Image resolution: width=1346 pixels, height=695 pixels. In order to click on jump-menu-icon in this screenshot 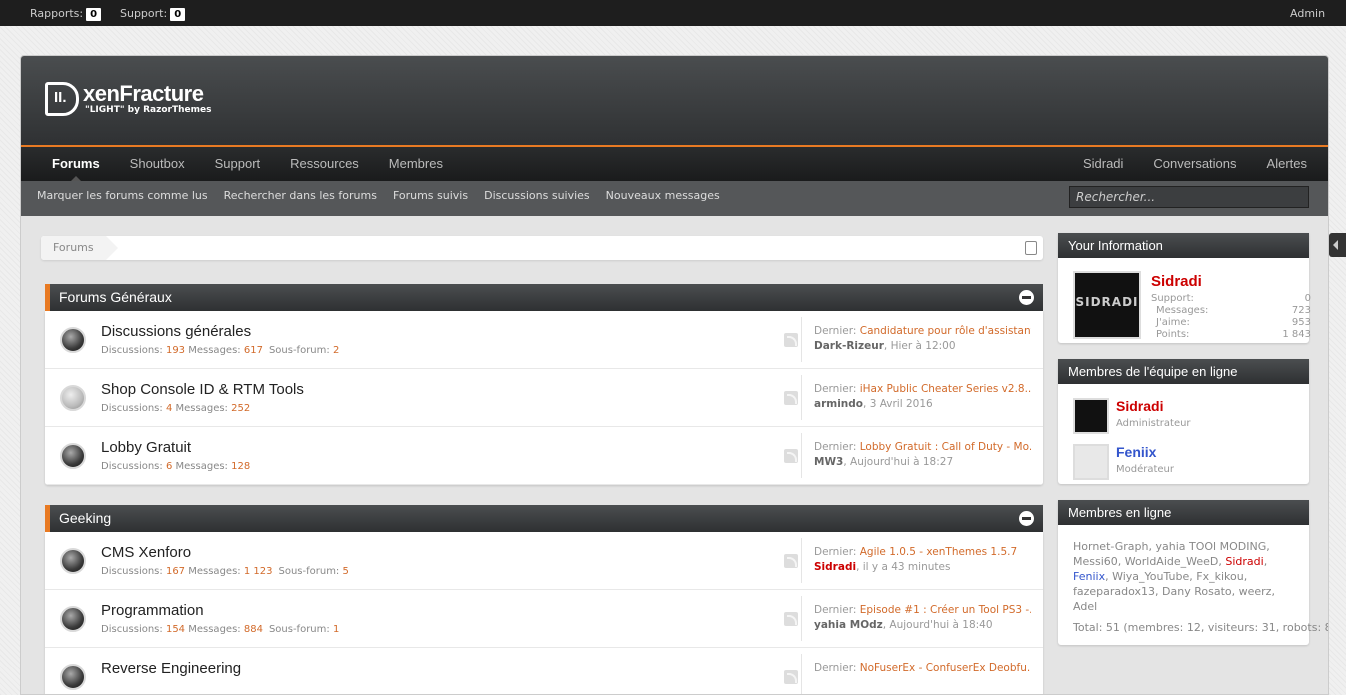, I will do `click(1031, 248)`.